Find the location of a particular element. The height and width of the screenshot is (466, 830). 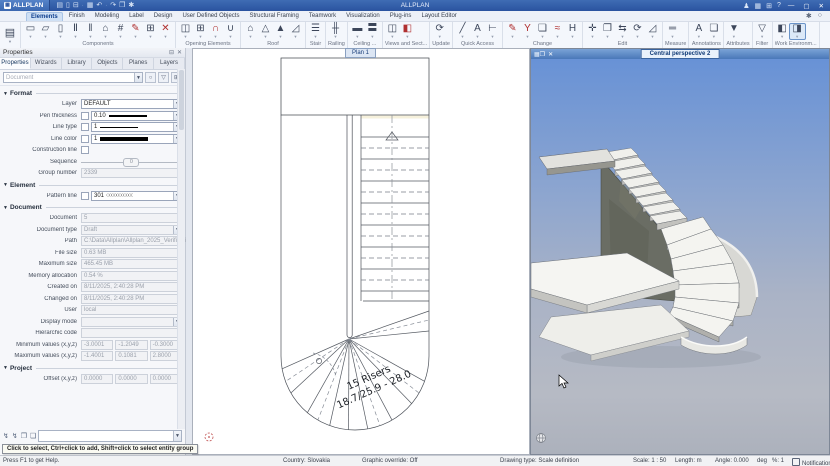

join-button: H ▼ is located at coordinates (572, 31).